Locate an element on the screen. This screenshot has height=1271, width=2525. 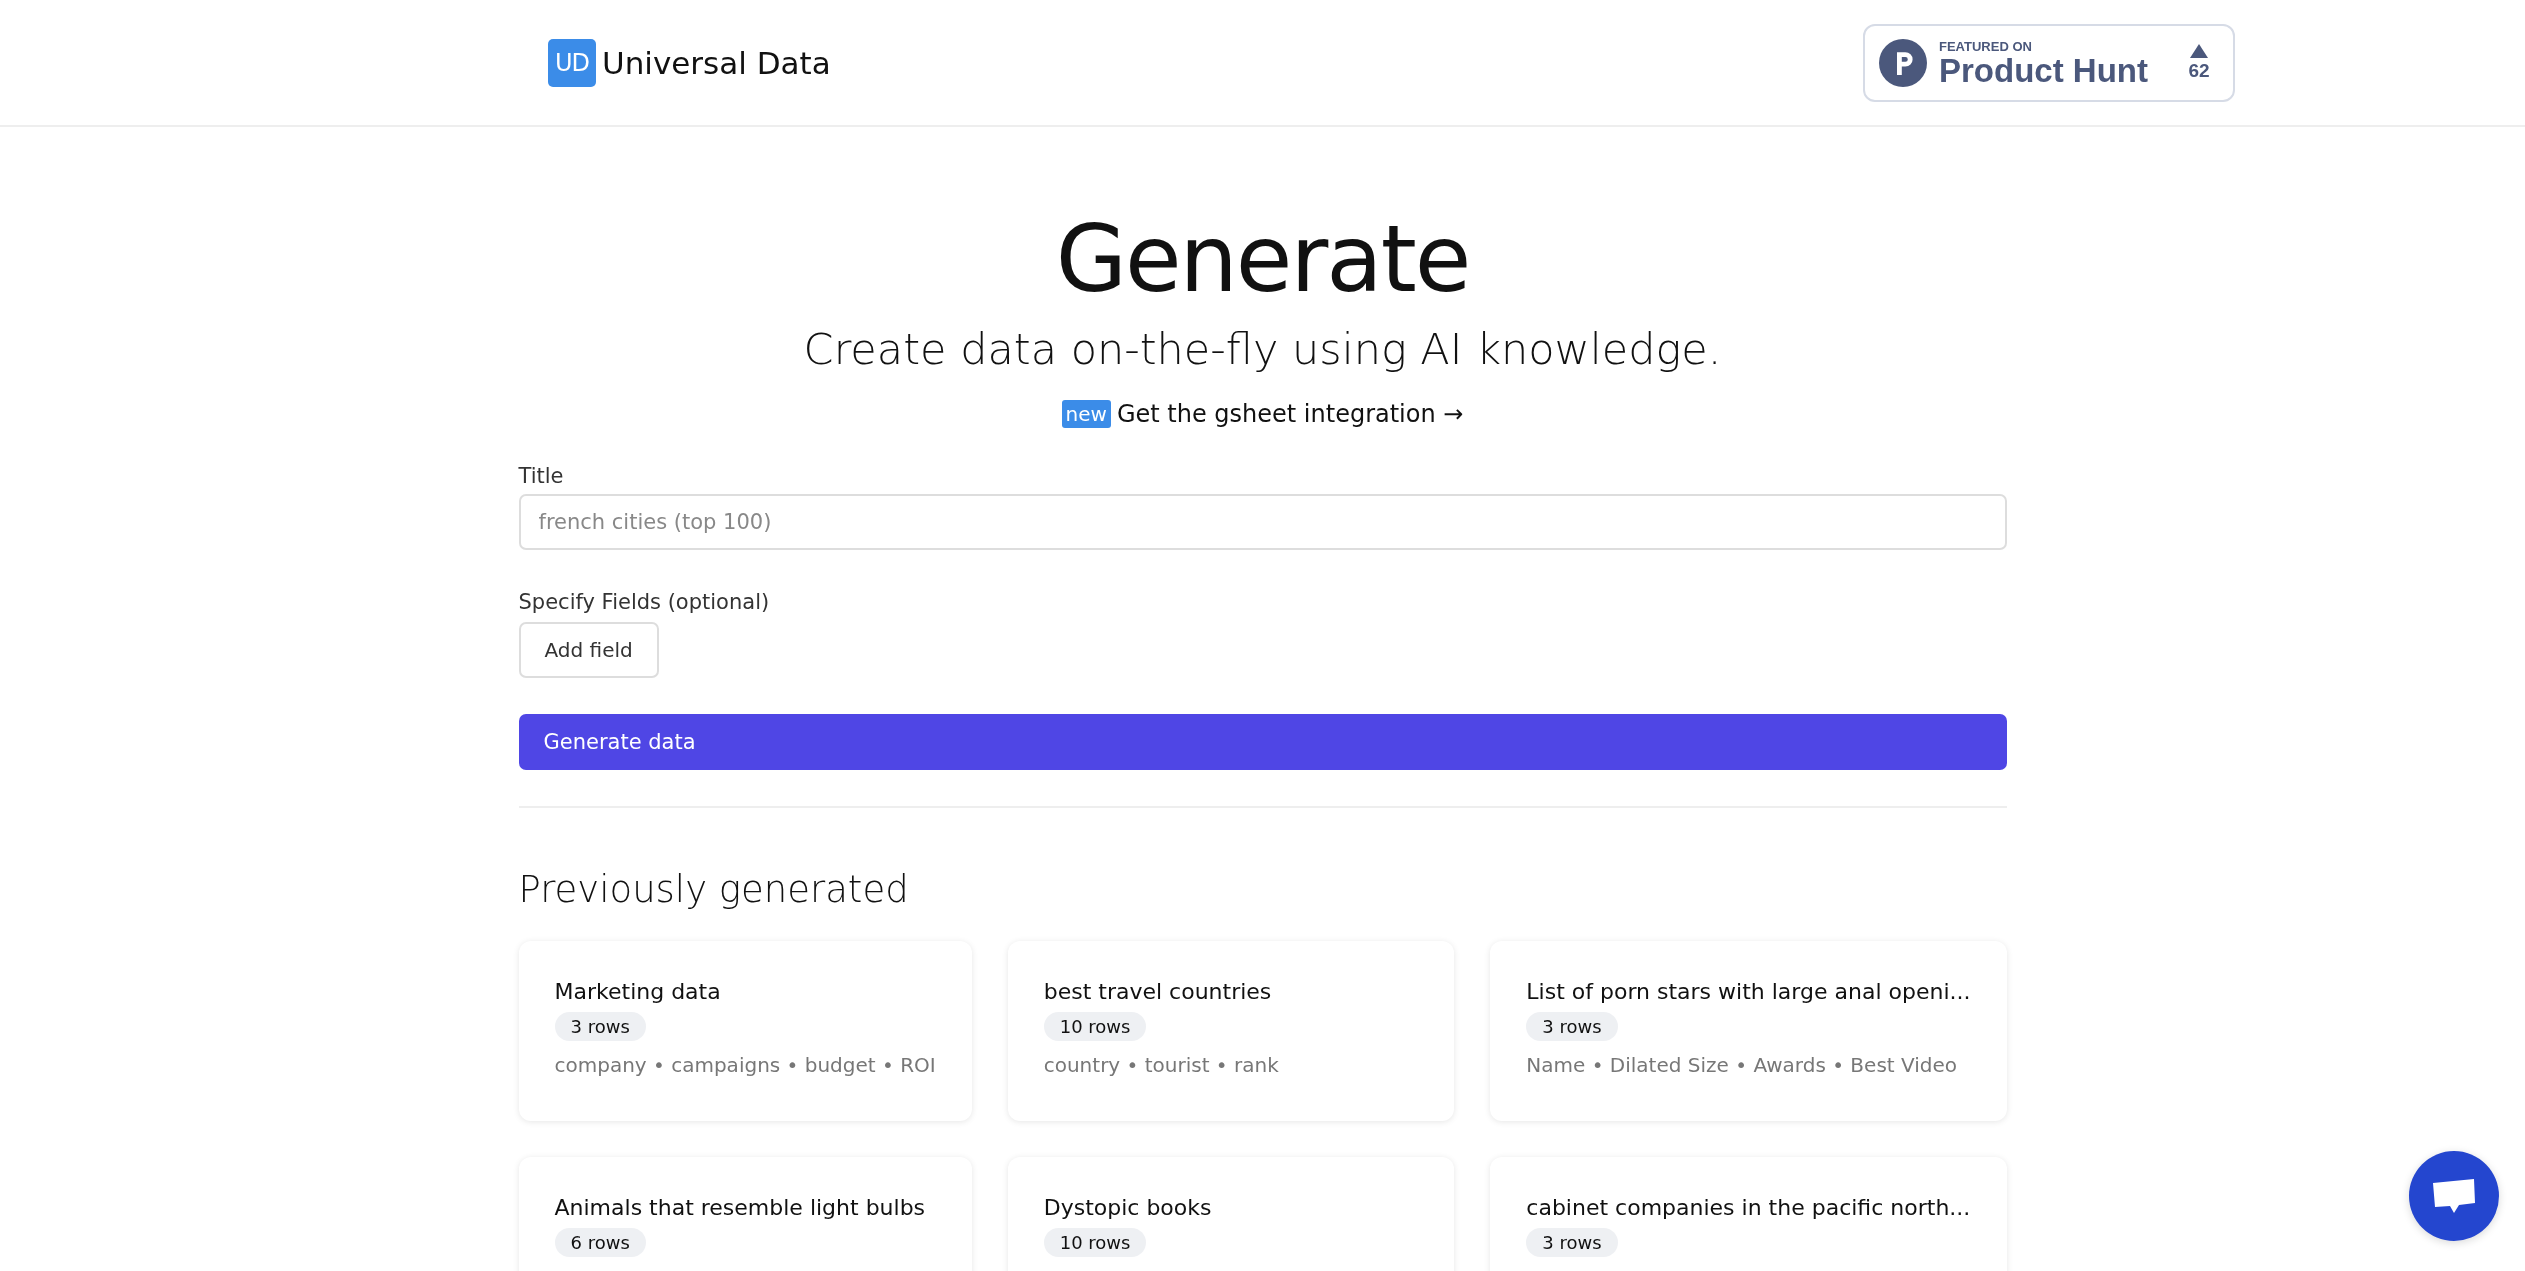
field-list: Name • Dilated Size • Awards • Best Video is located at coordinates (1742, 1065).